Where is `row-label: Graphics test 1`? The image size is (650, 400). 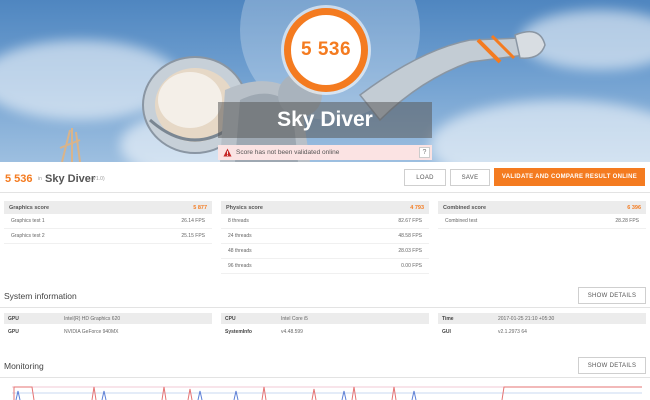 row-label: Graphics test 1 is located at coordinates (28, 221).